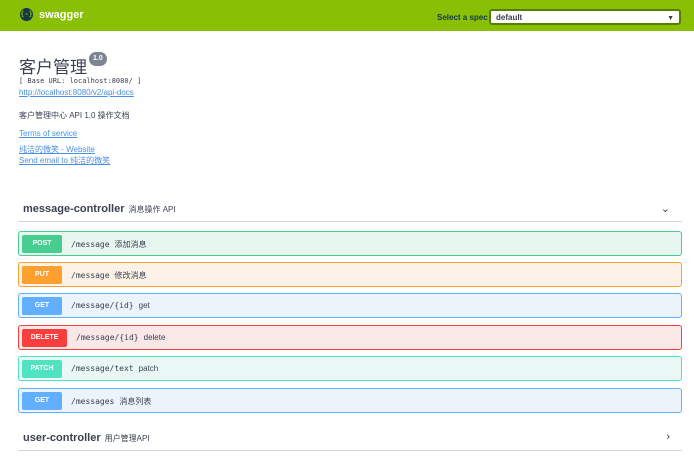 The image size is (694, 463). What do you see at coordinates (42, 369) in the screenshot?
I see `method-badge: PATCH` at bounding box center [42, 369].